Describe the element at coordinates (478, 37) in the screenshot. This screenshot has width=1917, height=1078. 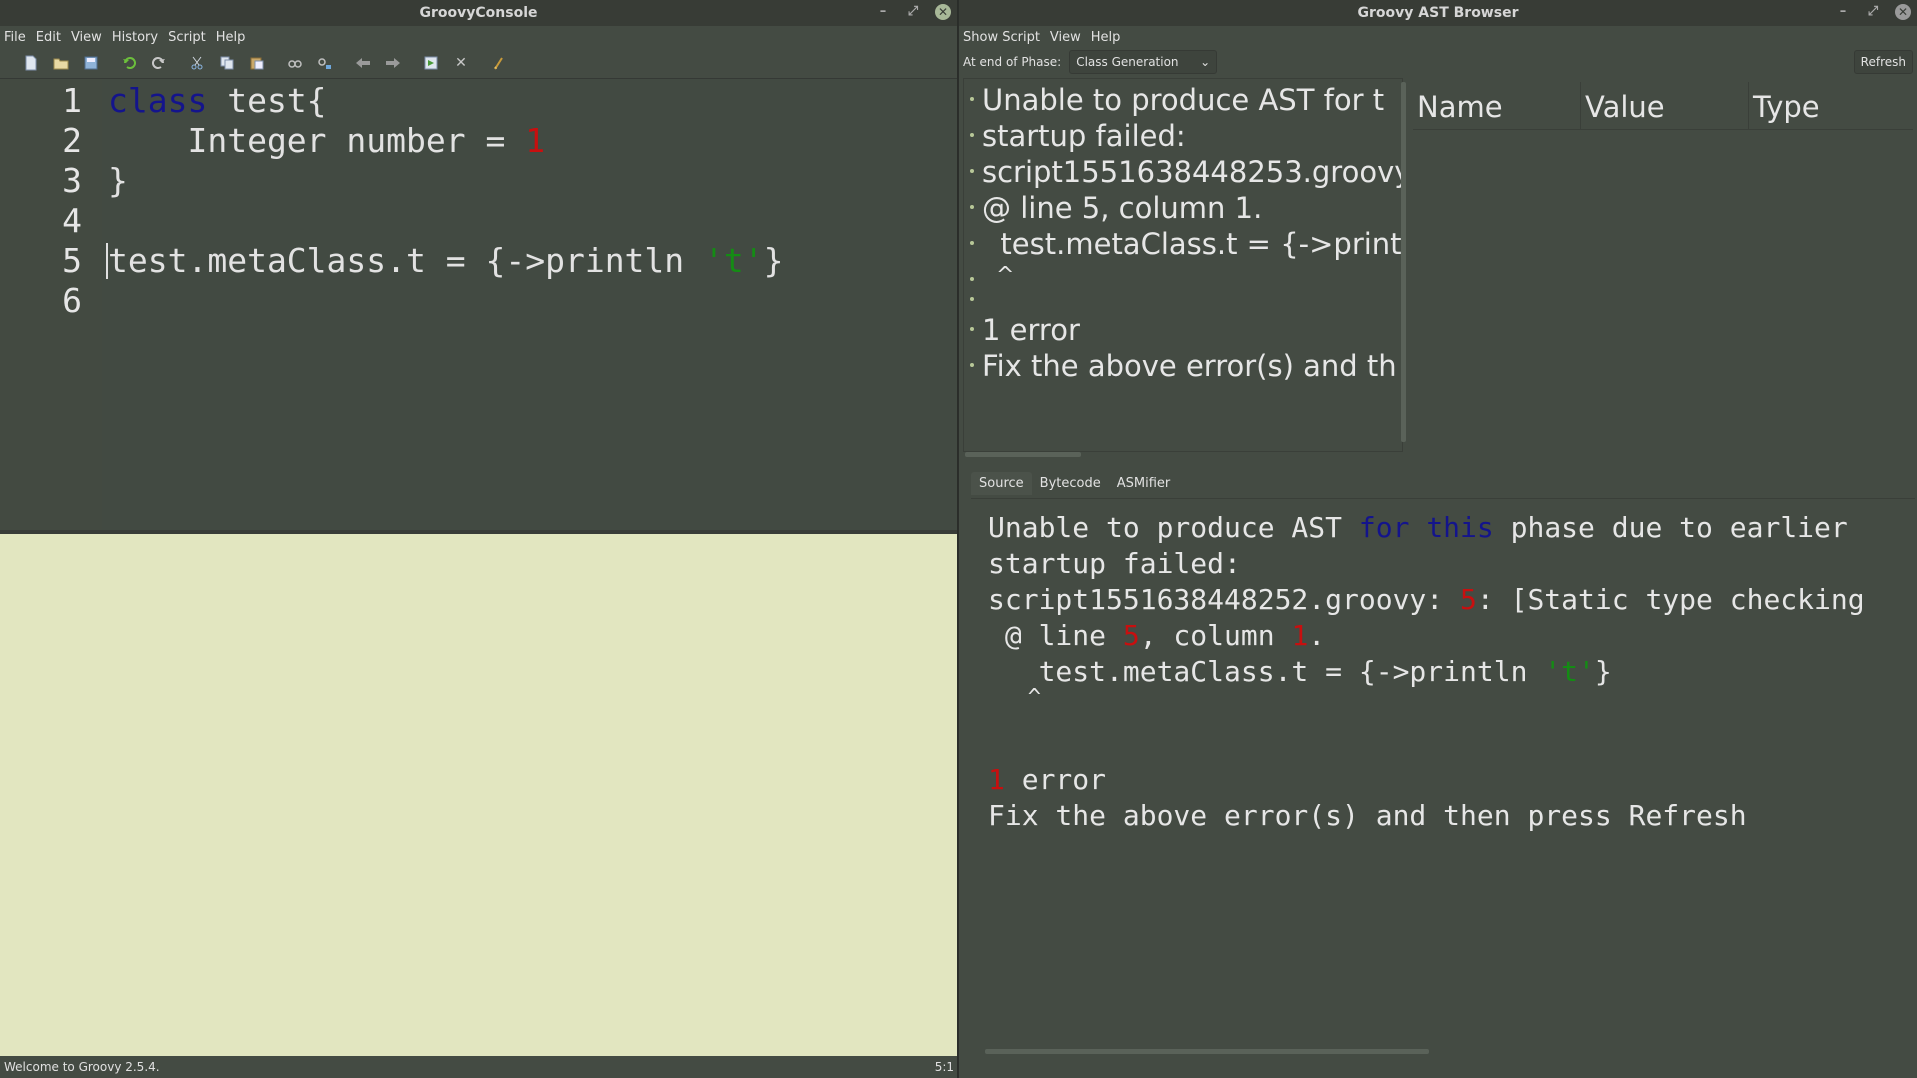
I see `console-menubar: File Edit View History Script Help` at that location.